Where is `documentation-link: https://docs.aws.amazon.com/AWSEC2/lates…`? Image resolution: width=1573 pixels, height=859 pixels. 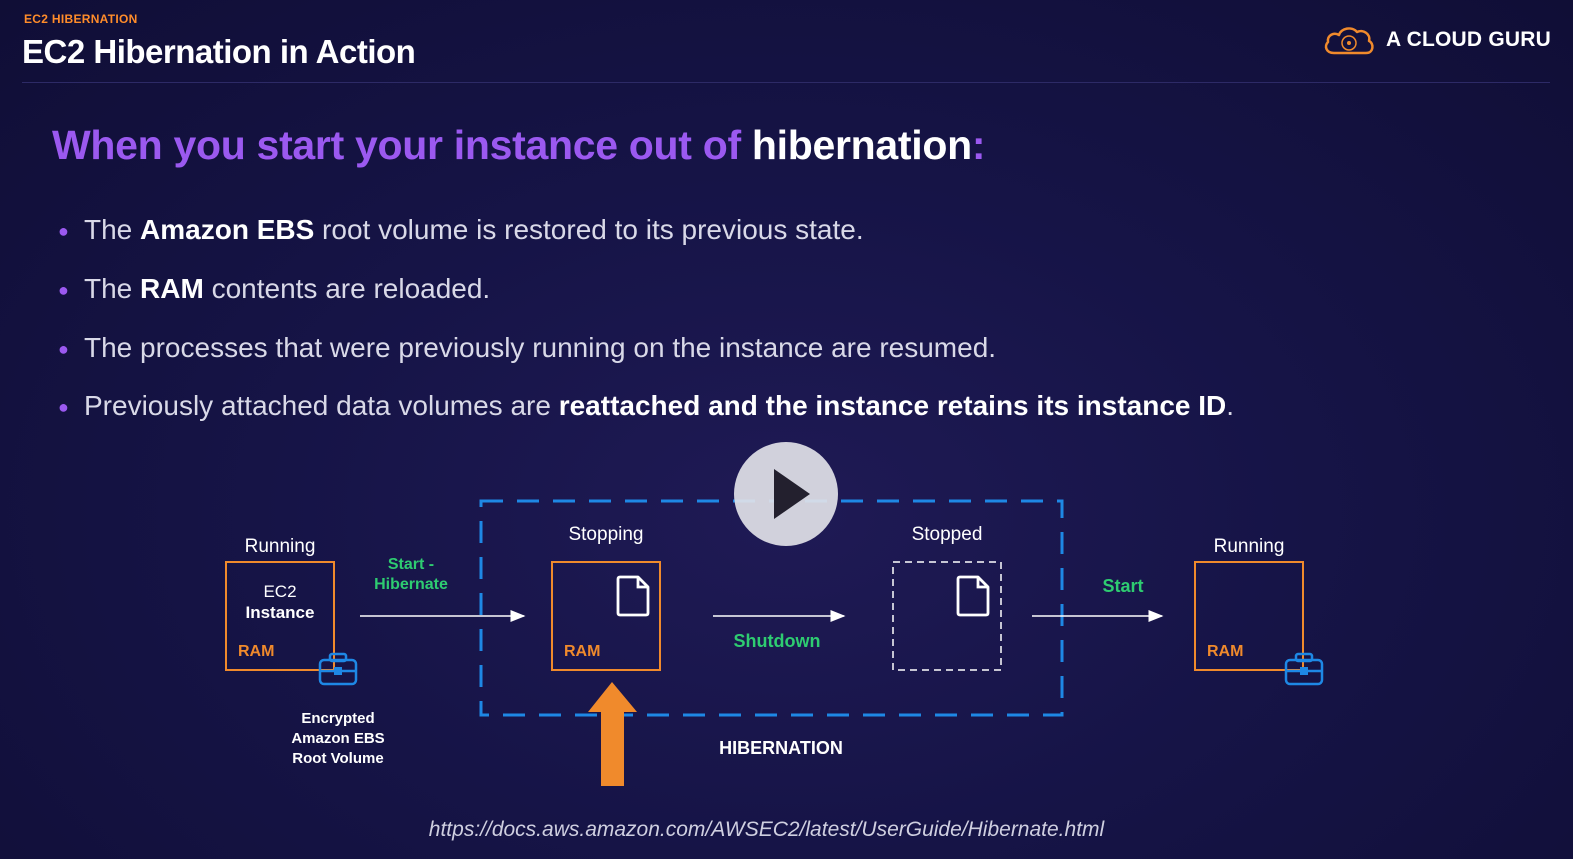
documentation-link: https://docs.aws.amazon.com/AWSEC2/lates… is located at coordinates (766, 830).